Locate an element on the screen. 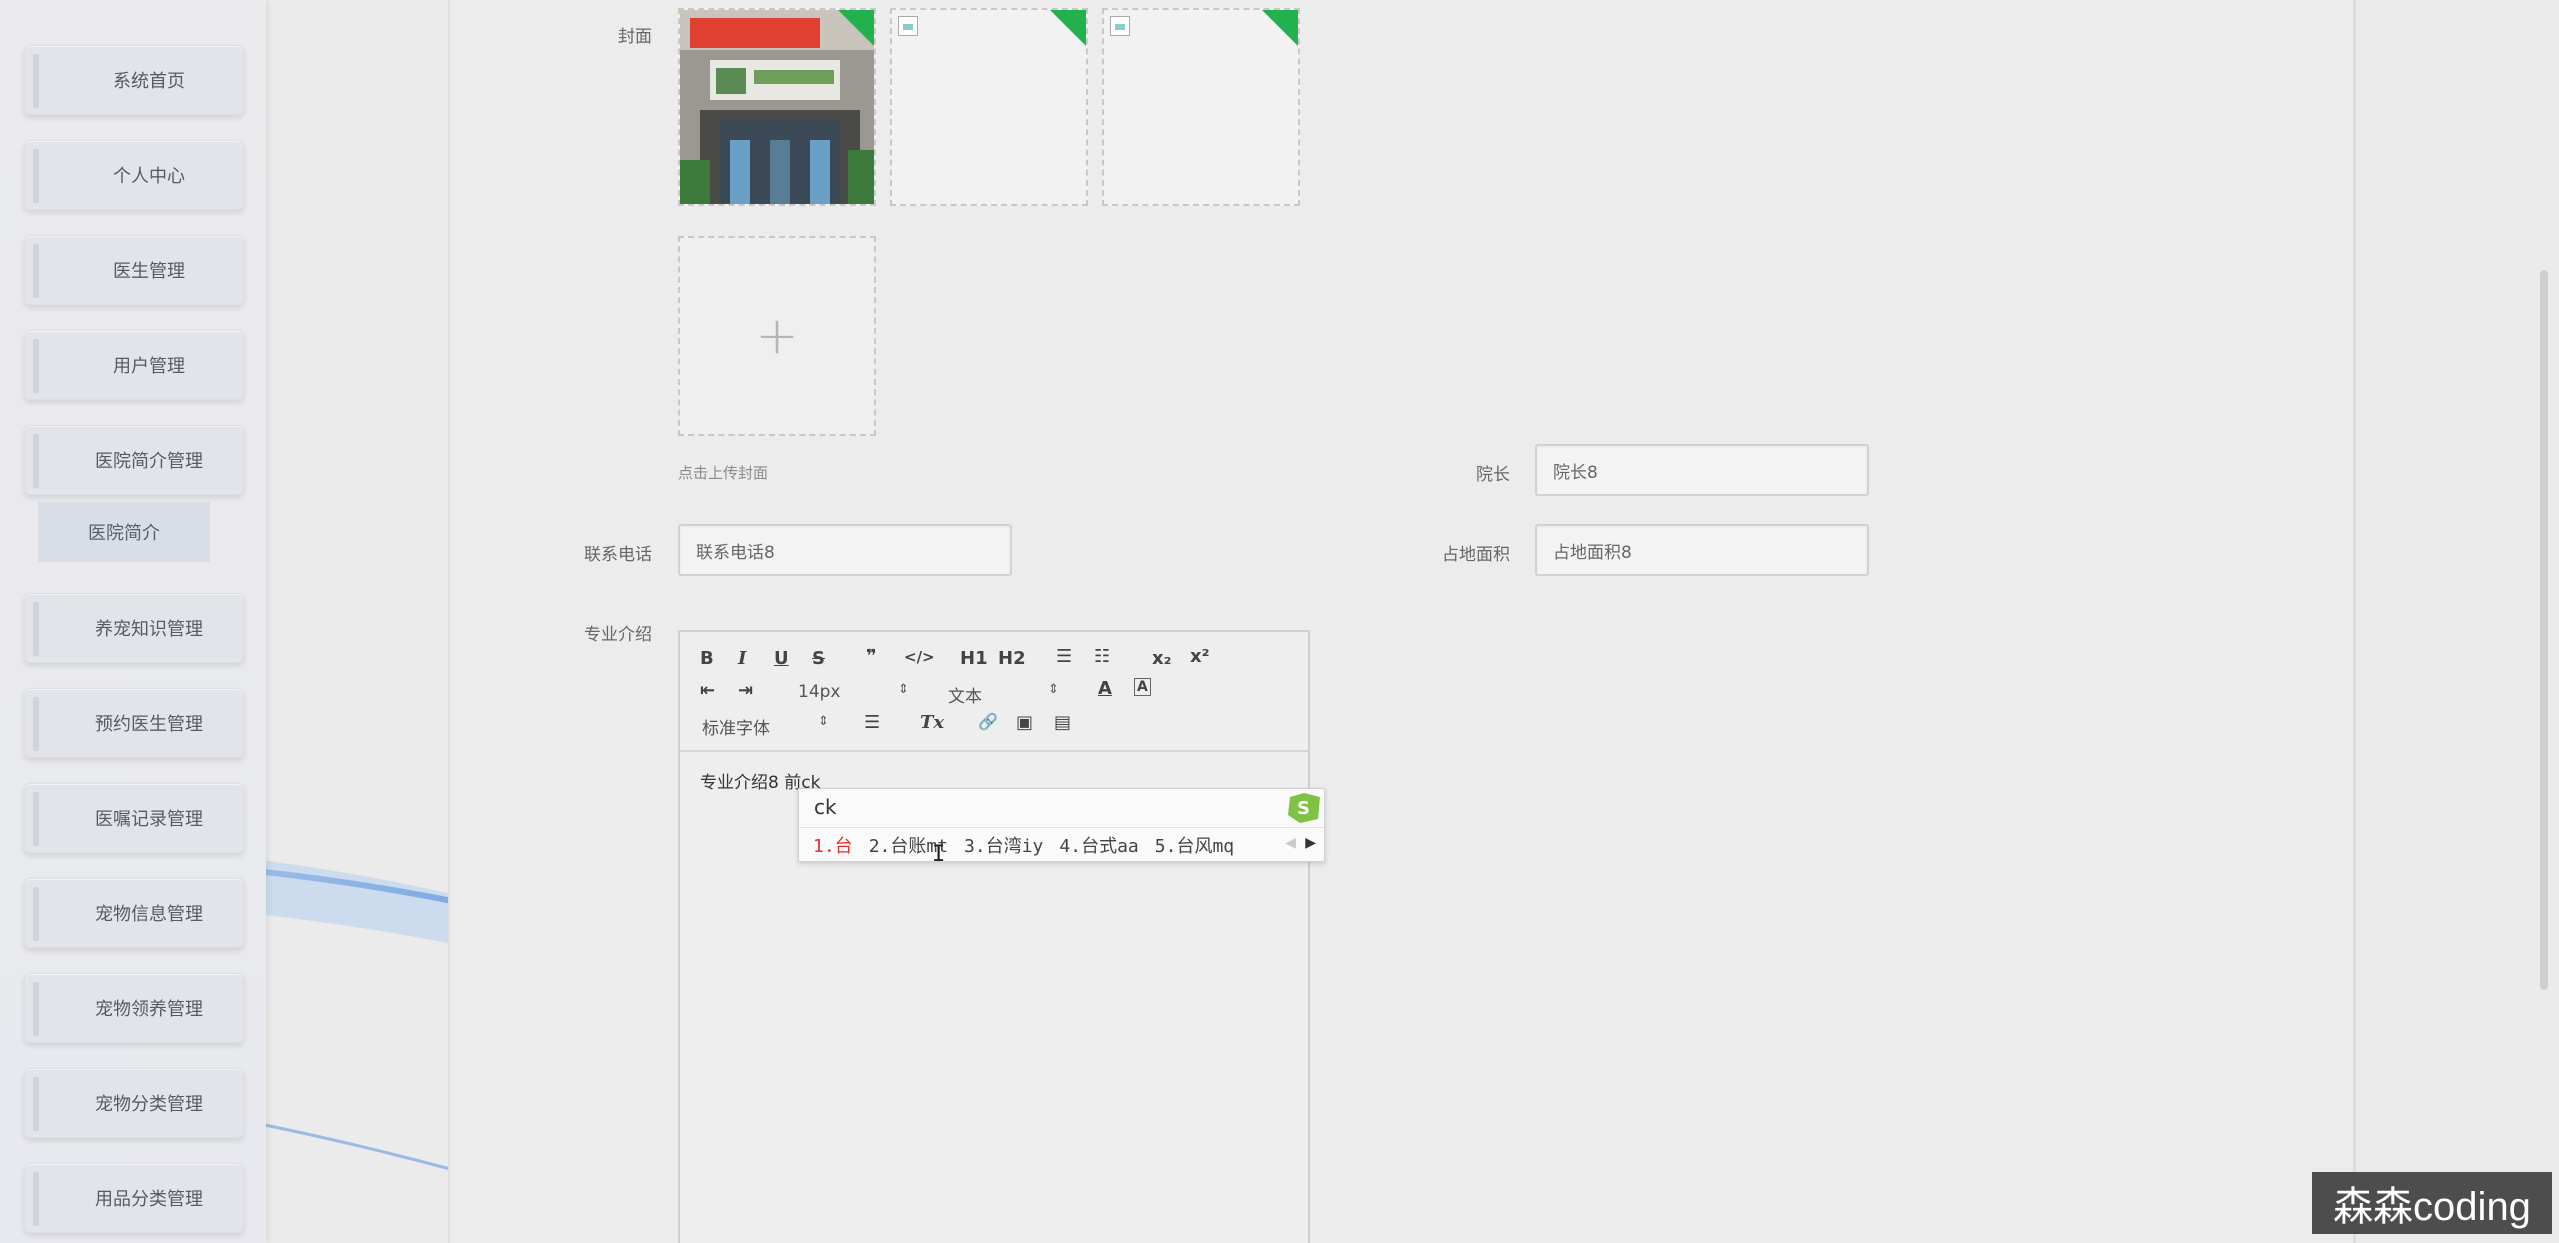 Image resolution: width=2559 pixels, height=1243 pixels. text-type-select: 文本 is located at coordinates (965, 694).